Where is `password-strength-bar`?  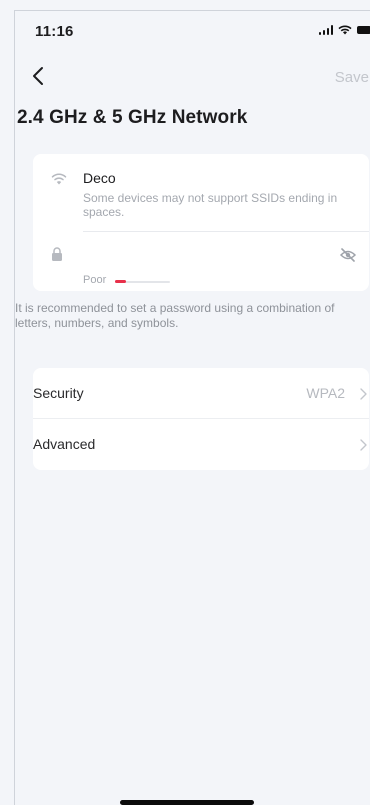 password-strength-bar is located at coordinates (142, 281).